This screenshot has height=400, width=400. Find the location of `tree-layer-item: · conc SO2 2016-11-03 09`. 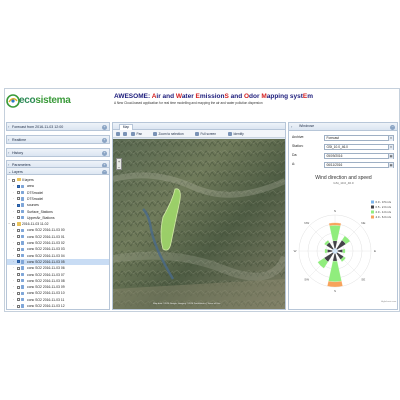

tree-layer-item: · conc SO2 2016-11-03 09 is located at coordinates (58, 287).